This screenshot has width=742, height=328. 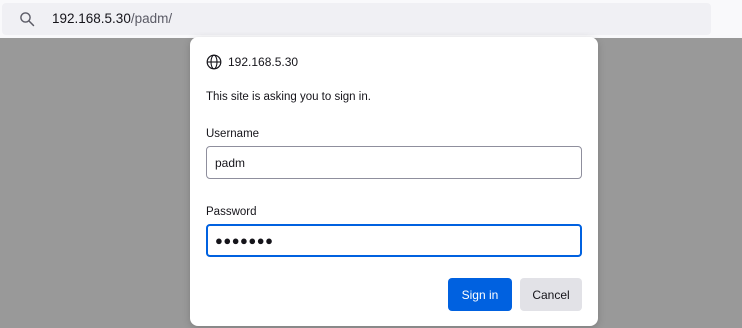 What do you see at coordinates (244, 240) in the screenshot?
I see `password-value: ●●●●●●●` at bounding box center [244, 240].